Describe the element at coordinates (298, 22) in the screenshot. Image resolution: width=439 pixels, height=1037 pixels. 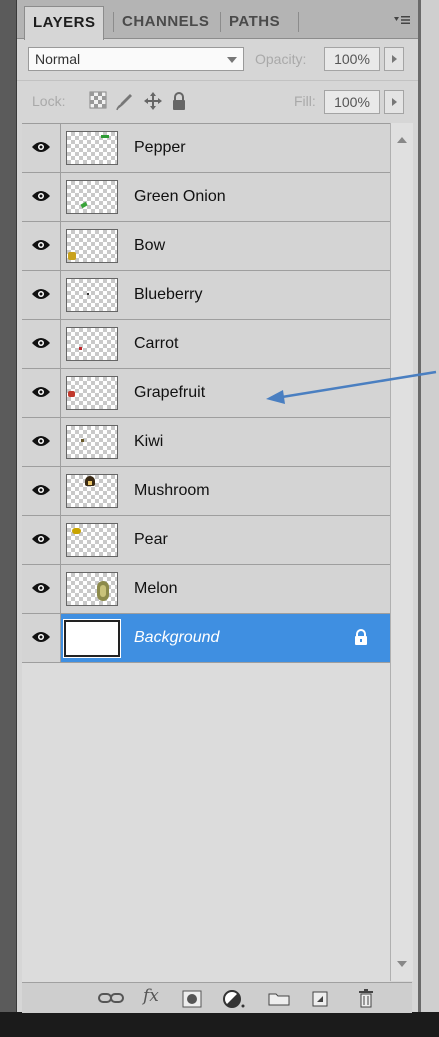
I see `tab-divider` at that location.